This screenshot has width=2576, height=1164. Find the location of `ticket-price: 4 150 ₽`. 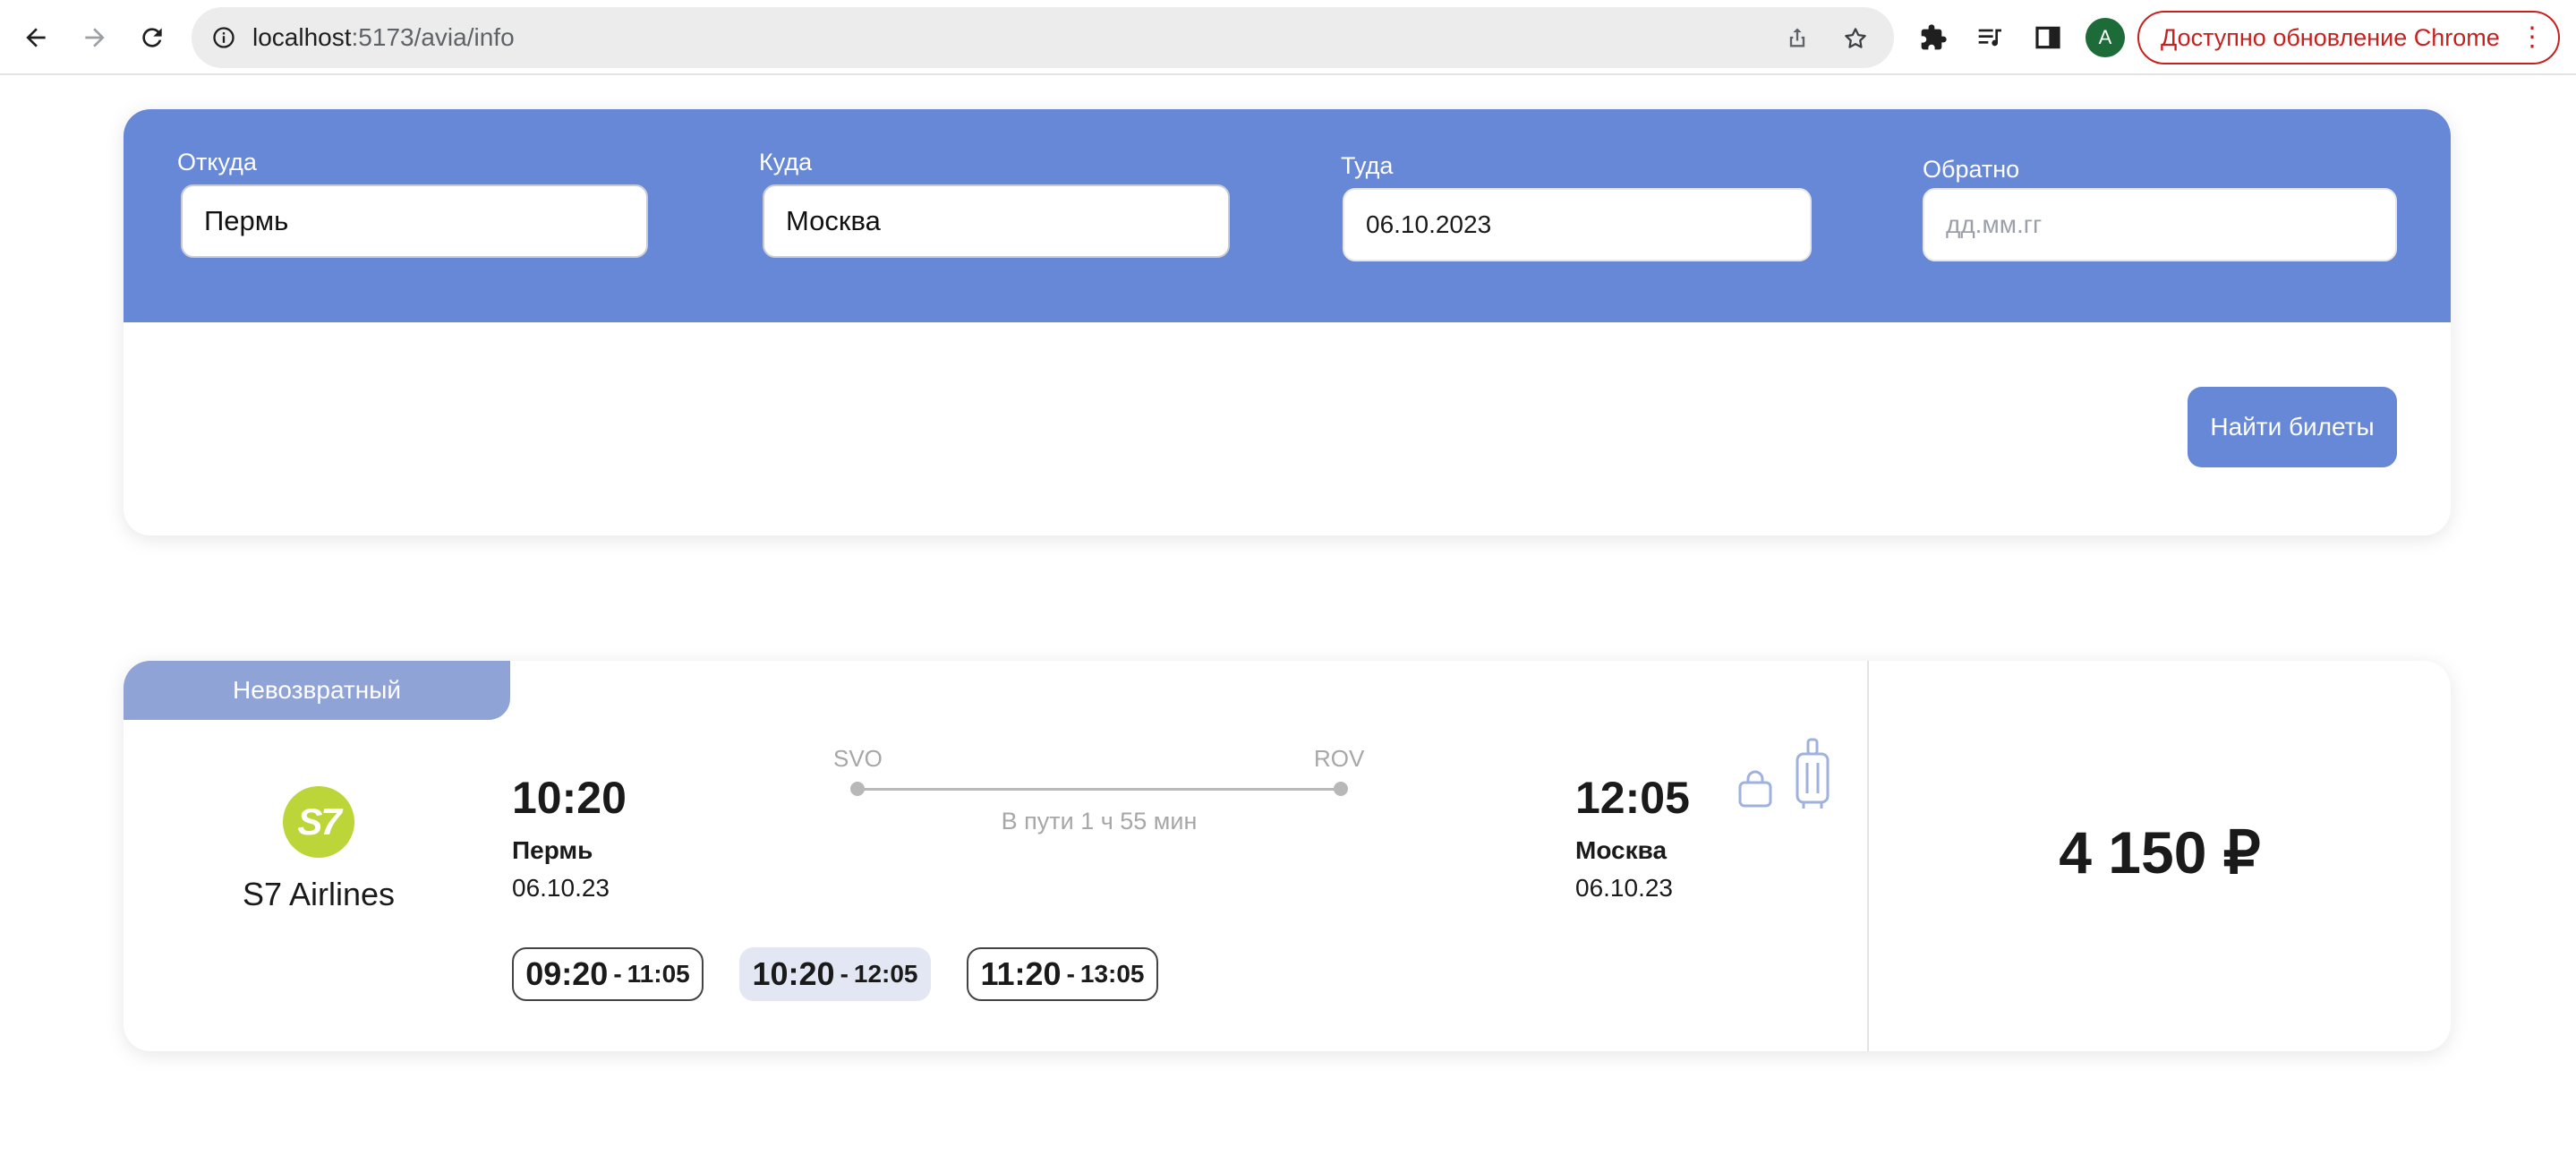

ticket-price: 4 150 ₽ is located at coordinates (2160, 852).